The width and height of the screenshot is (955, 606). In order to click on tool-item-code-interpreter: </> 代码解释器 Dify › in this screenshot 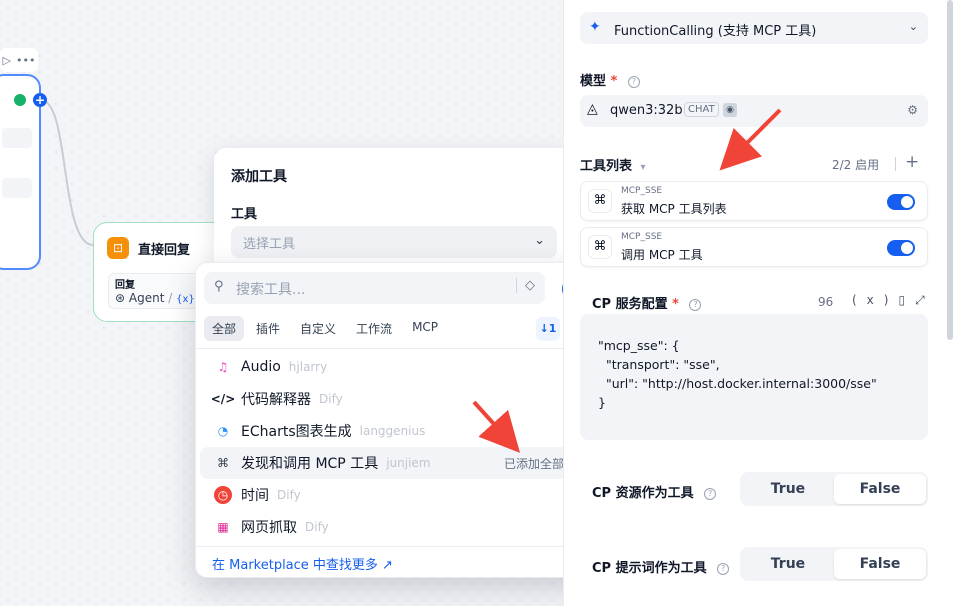, I will do `click(395, 399)`.